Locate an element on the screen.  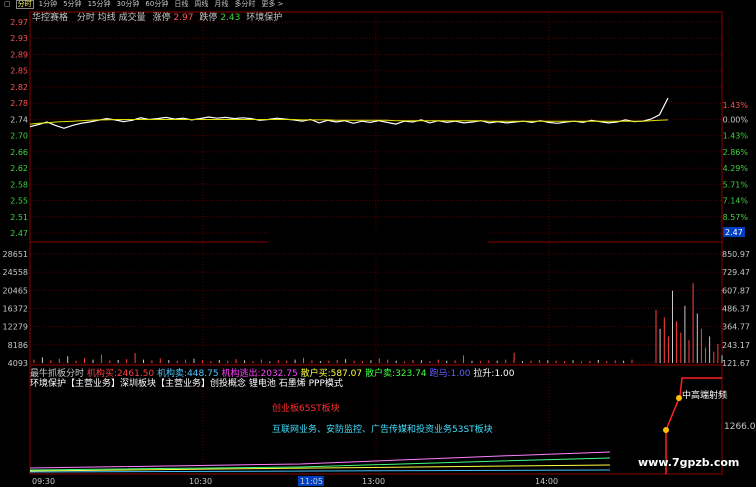
price-axis-label: 2.85 is located at coordinates (19, 71).